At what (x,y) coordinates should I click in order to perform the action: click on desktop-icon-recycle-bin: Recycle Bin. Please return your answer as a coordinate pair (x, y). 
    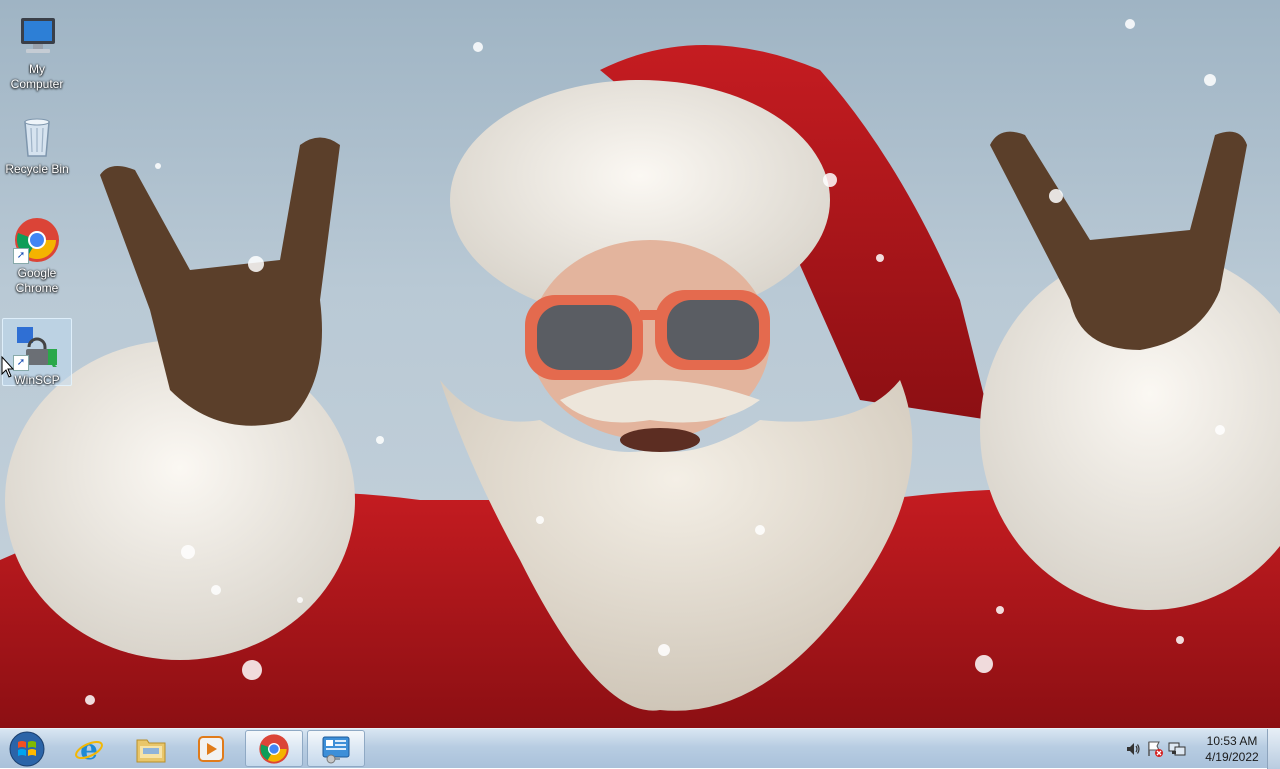
    Looking at the image, I should click on (37, 142).